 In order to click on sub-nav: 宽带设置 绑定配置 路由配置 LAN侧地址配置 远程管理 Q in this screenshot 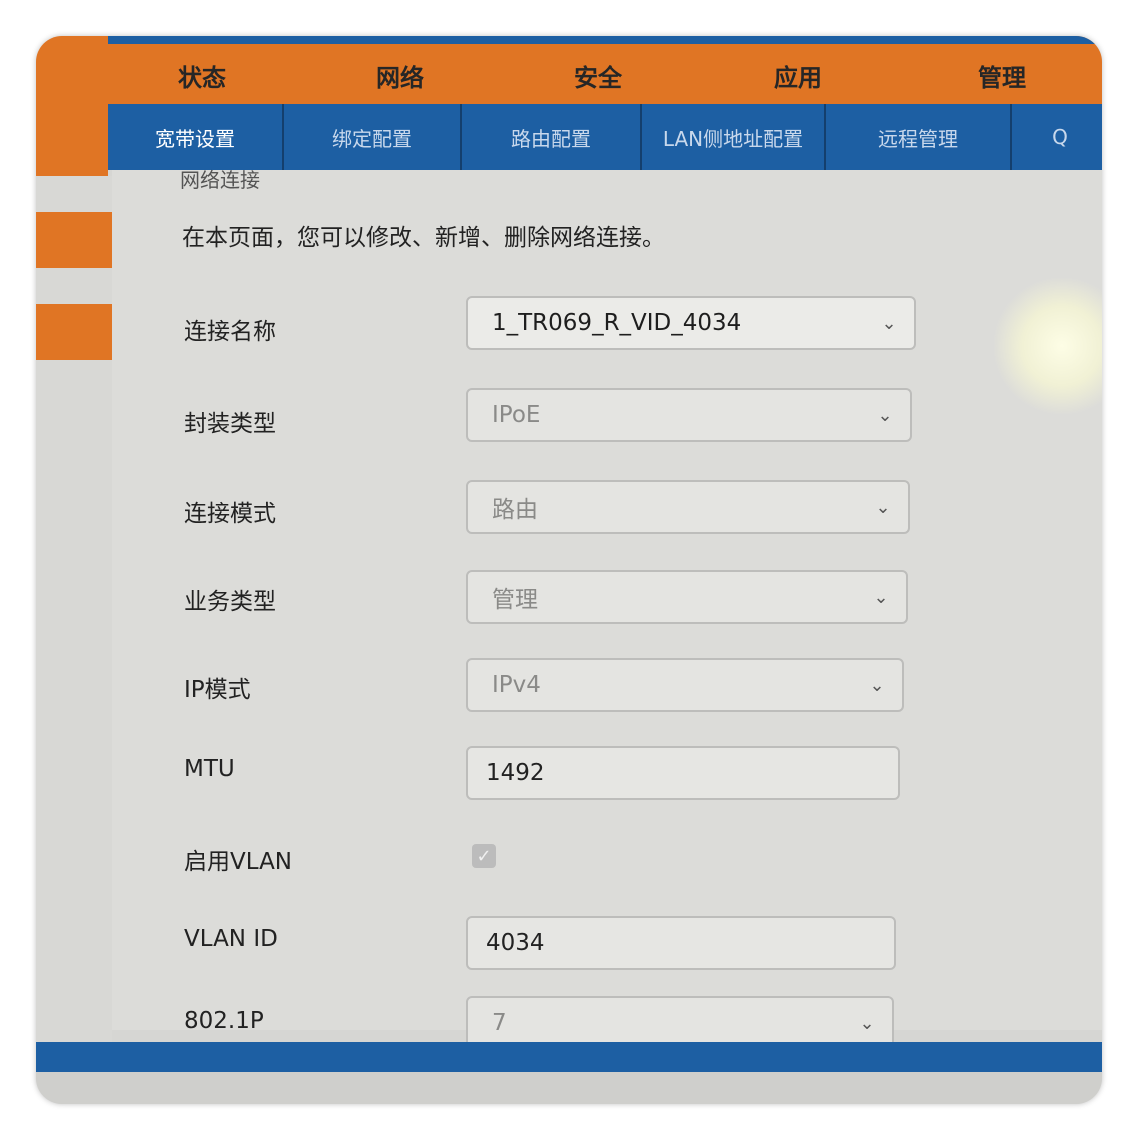, I will do `click(605, 137)`.